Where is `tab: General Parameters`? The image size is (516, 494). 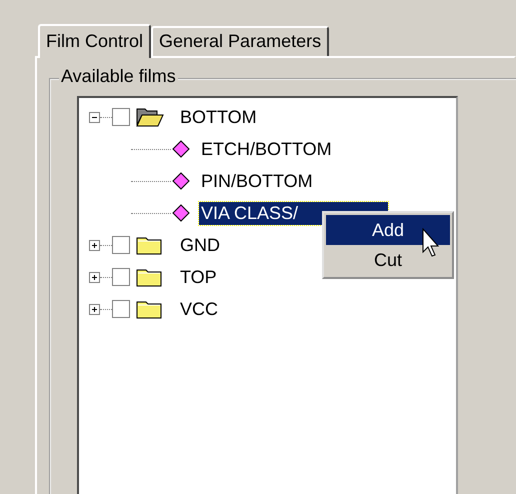
tab: General Parameters is located at coordinates (240, 41).